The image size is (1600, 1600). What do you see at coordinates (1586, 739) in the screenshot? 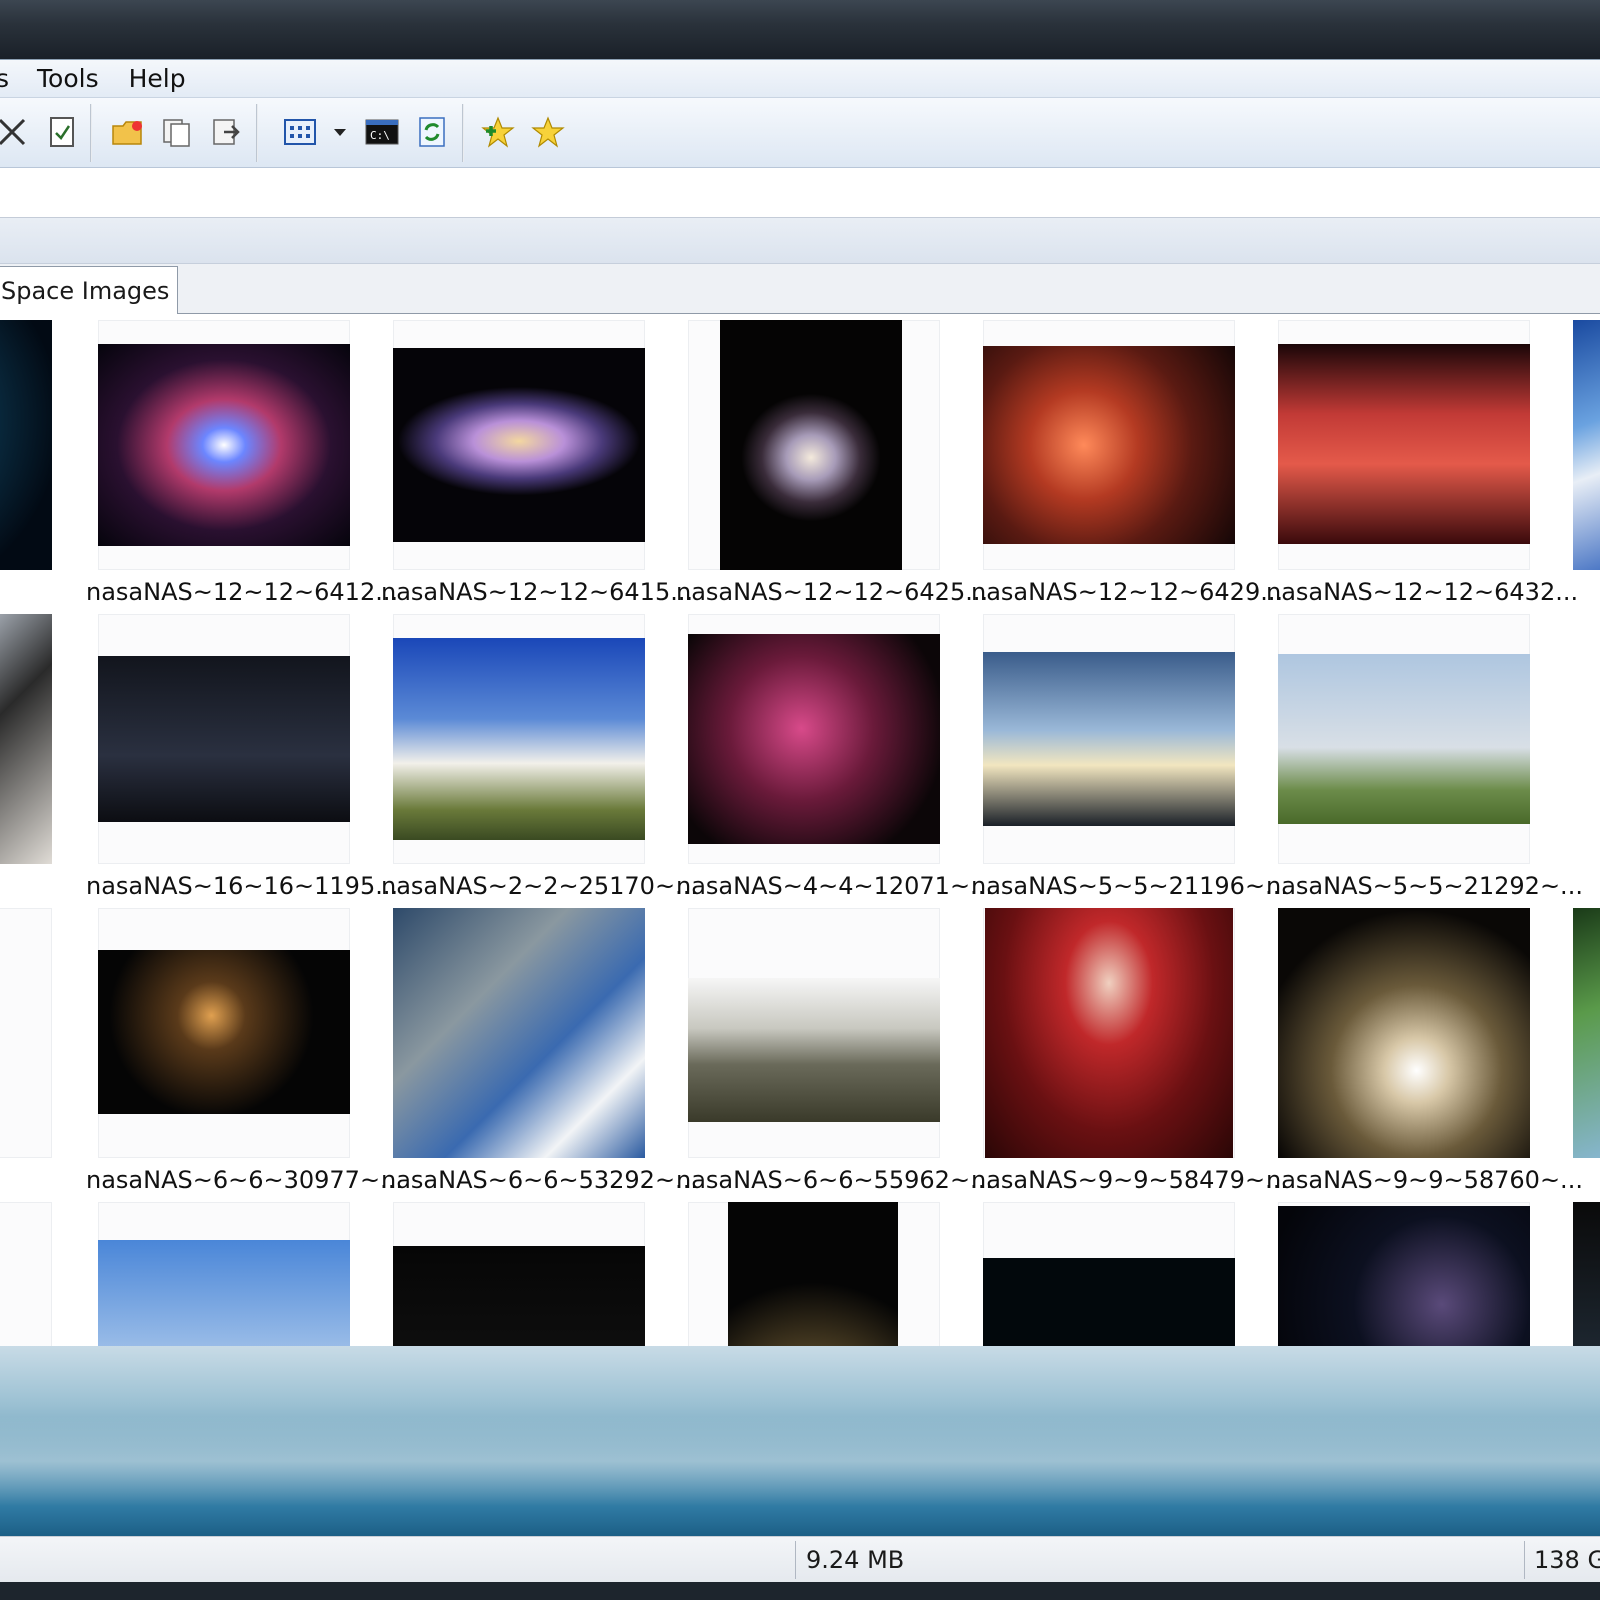
I see `thumbnail-image-blank` at bounding box center [1586, 739].